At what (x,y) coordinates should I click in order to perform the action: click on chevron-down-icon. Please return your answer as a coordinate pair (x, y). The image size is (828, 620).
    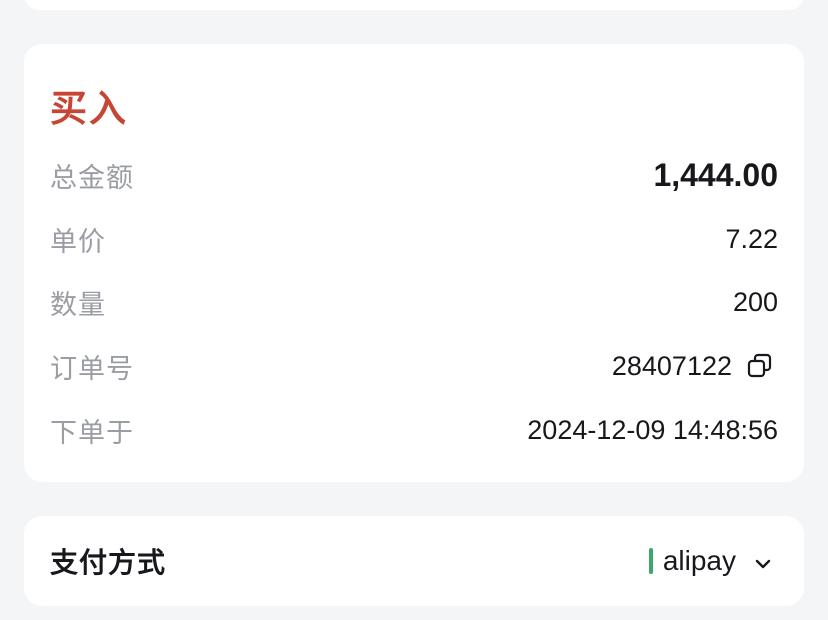
    Looking at the image, I should click on (763, 561).